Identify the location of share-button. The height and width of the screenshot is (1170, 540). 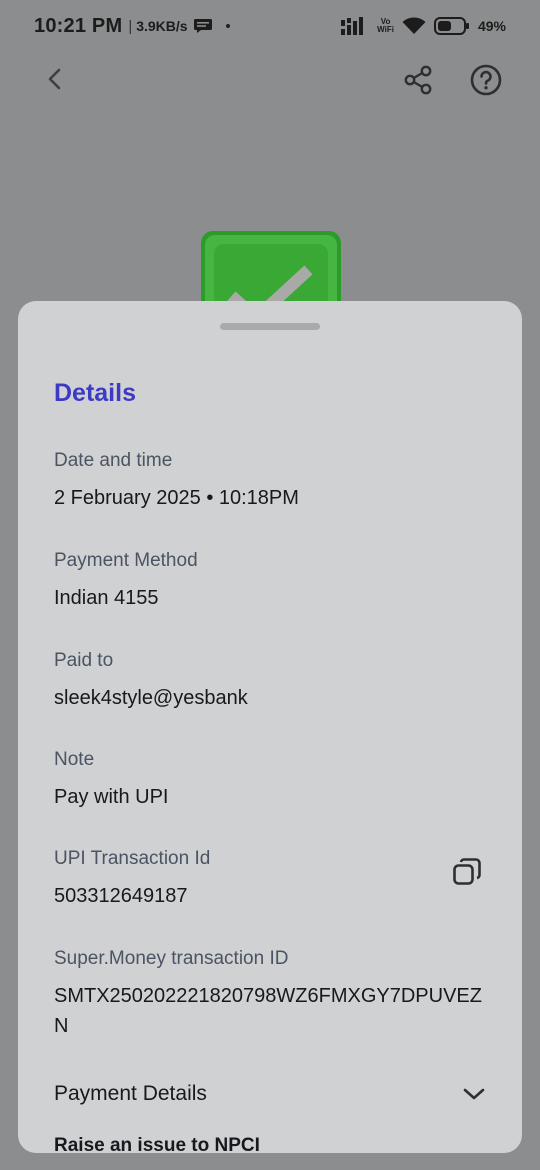
(418, 80).